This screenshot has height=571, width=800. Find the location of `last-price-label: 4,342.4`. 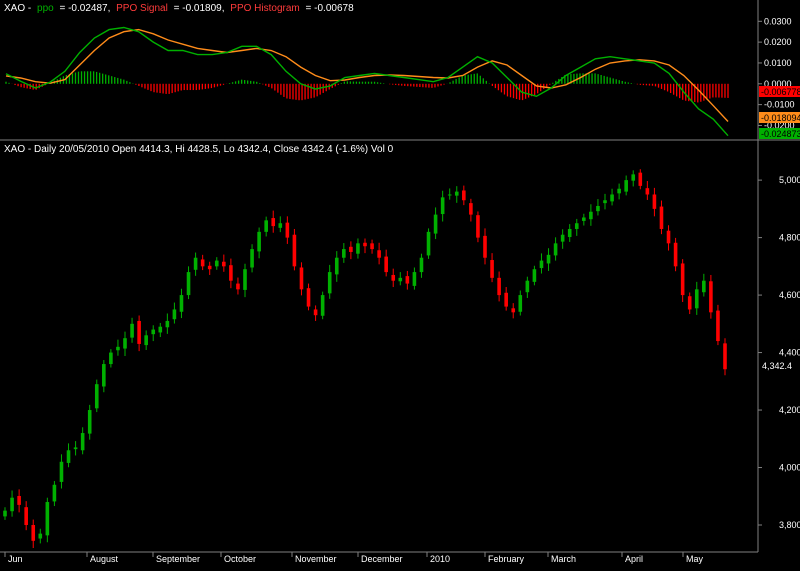

last-price-label: 4,342.4 is located at coordinates (777, 366).